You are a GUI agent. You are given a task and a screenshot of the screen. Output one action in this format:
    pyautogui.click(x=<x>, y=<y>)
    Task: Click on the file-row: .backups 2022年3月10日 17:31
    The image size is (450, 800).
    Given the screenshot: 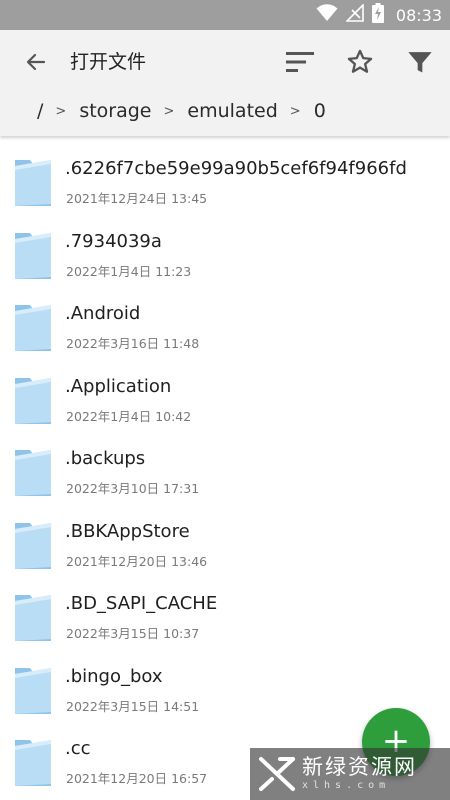 What is the action you would take?
    pyautogui.click(x=225, y=462)
    